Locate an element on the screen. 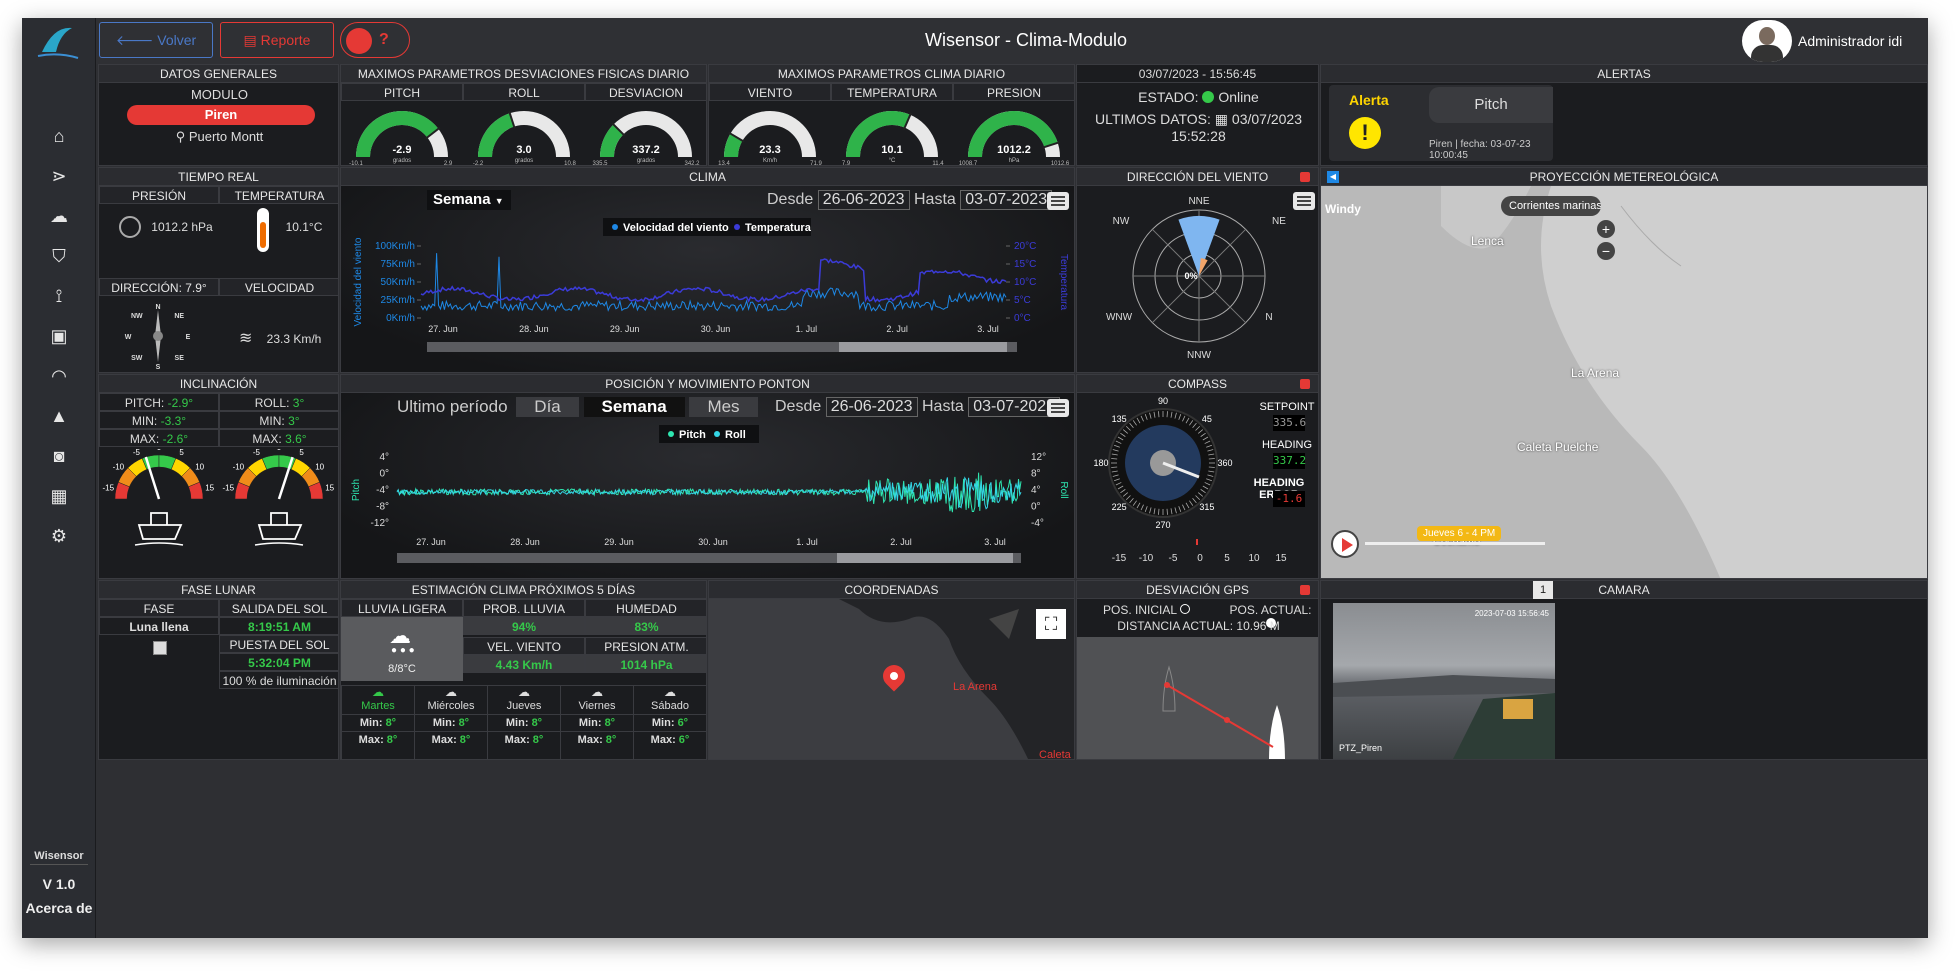  collapse-icon: ◀ is located at coordinates (1333, 177).